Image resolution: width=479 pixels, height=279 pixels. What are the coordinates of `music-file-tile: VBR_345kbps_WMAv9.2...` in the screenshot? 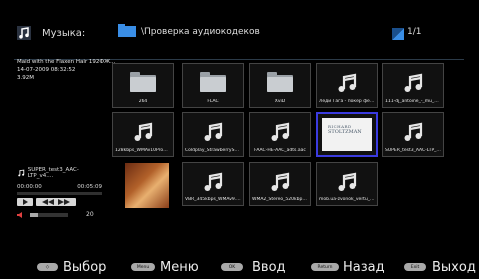 It's located at (213, 184).